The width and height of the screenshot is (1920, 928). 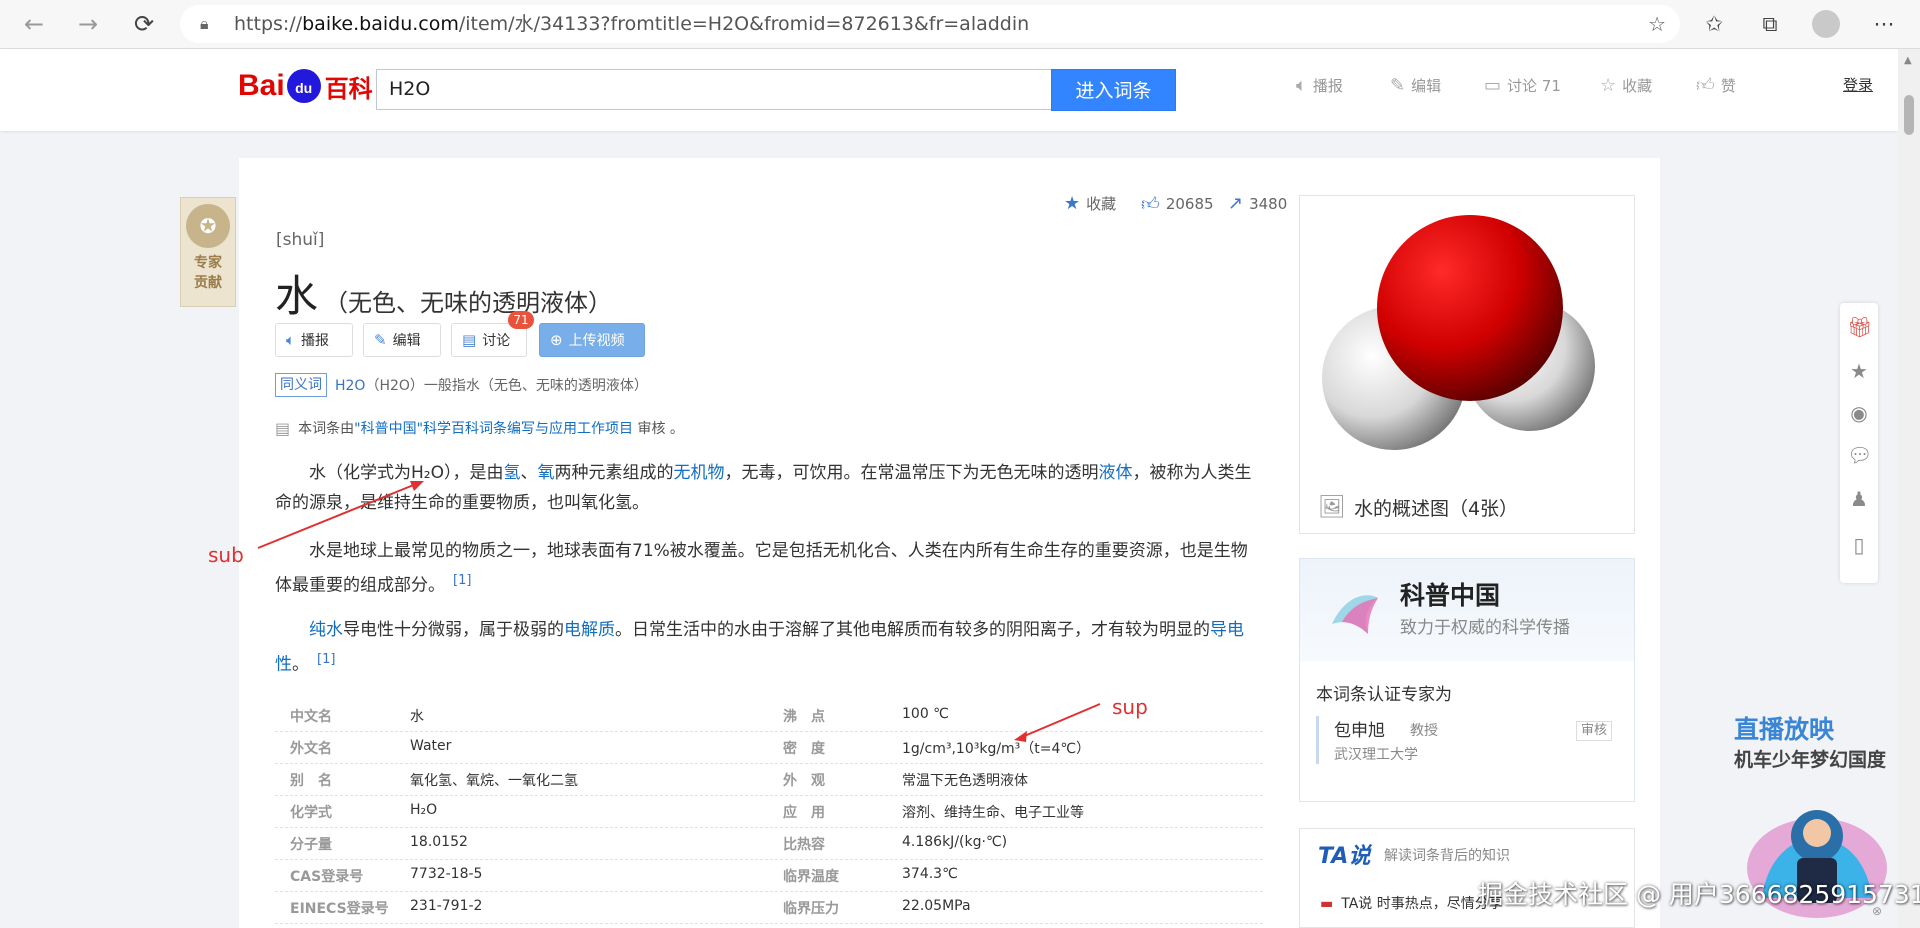 I want to click on header-edit-button: ✎ 编辑, so click(x=1415, y=85).